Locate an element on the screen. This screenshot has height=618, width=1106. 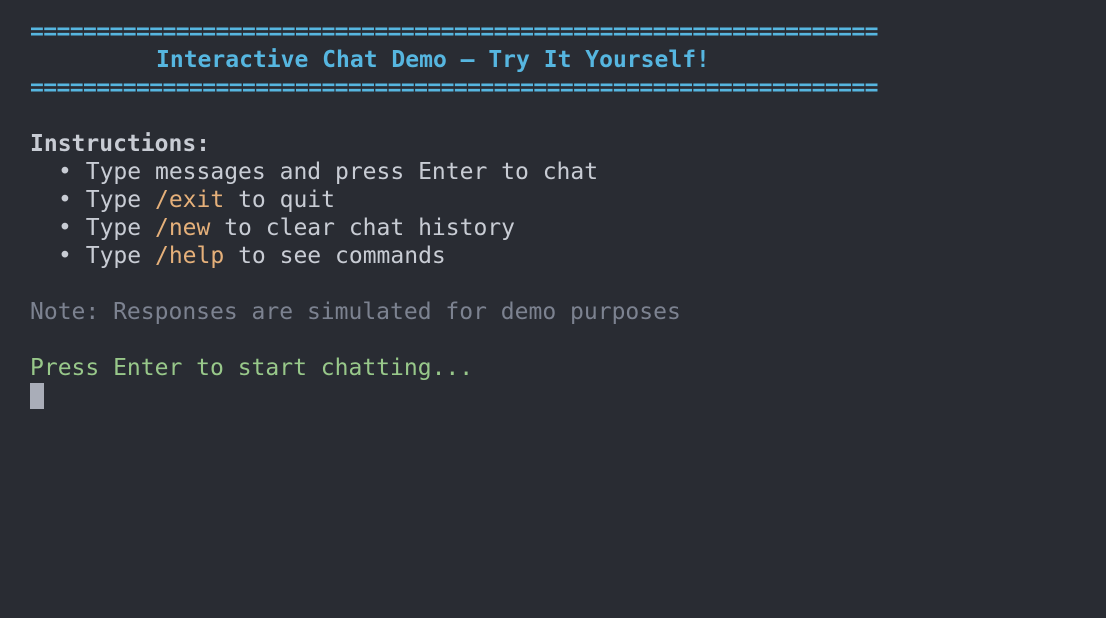
instruction-item-help: • Type /help to see commands is located at coordinates (568, 256).